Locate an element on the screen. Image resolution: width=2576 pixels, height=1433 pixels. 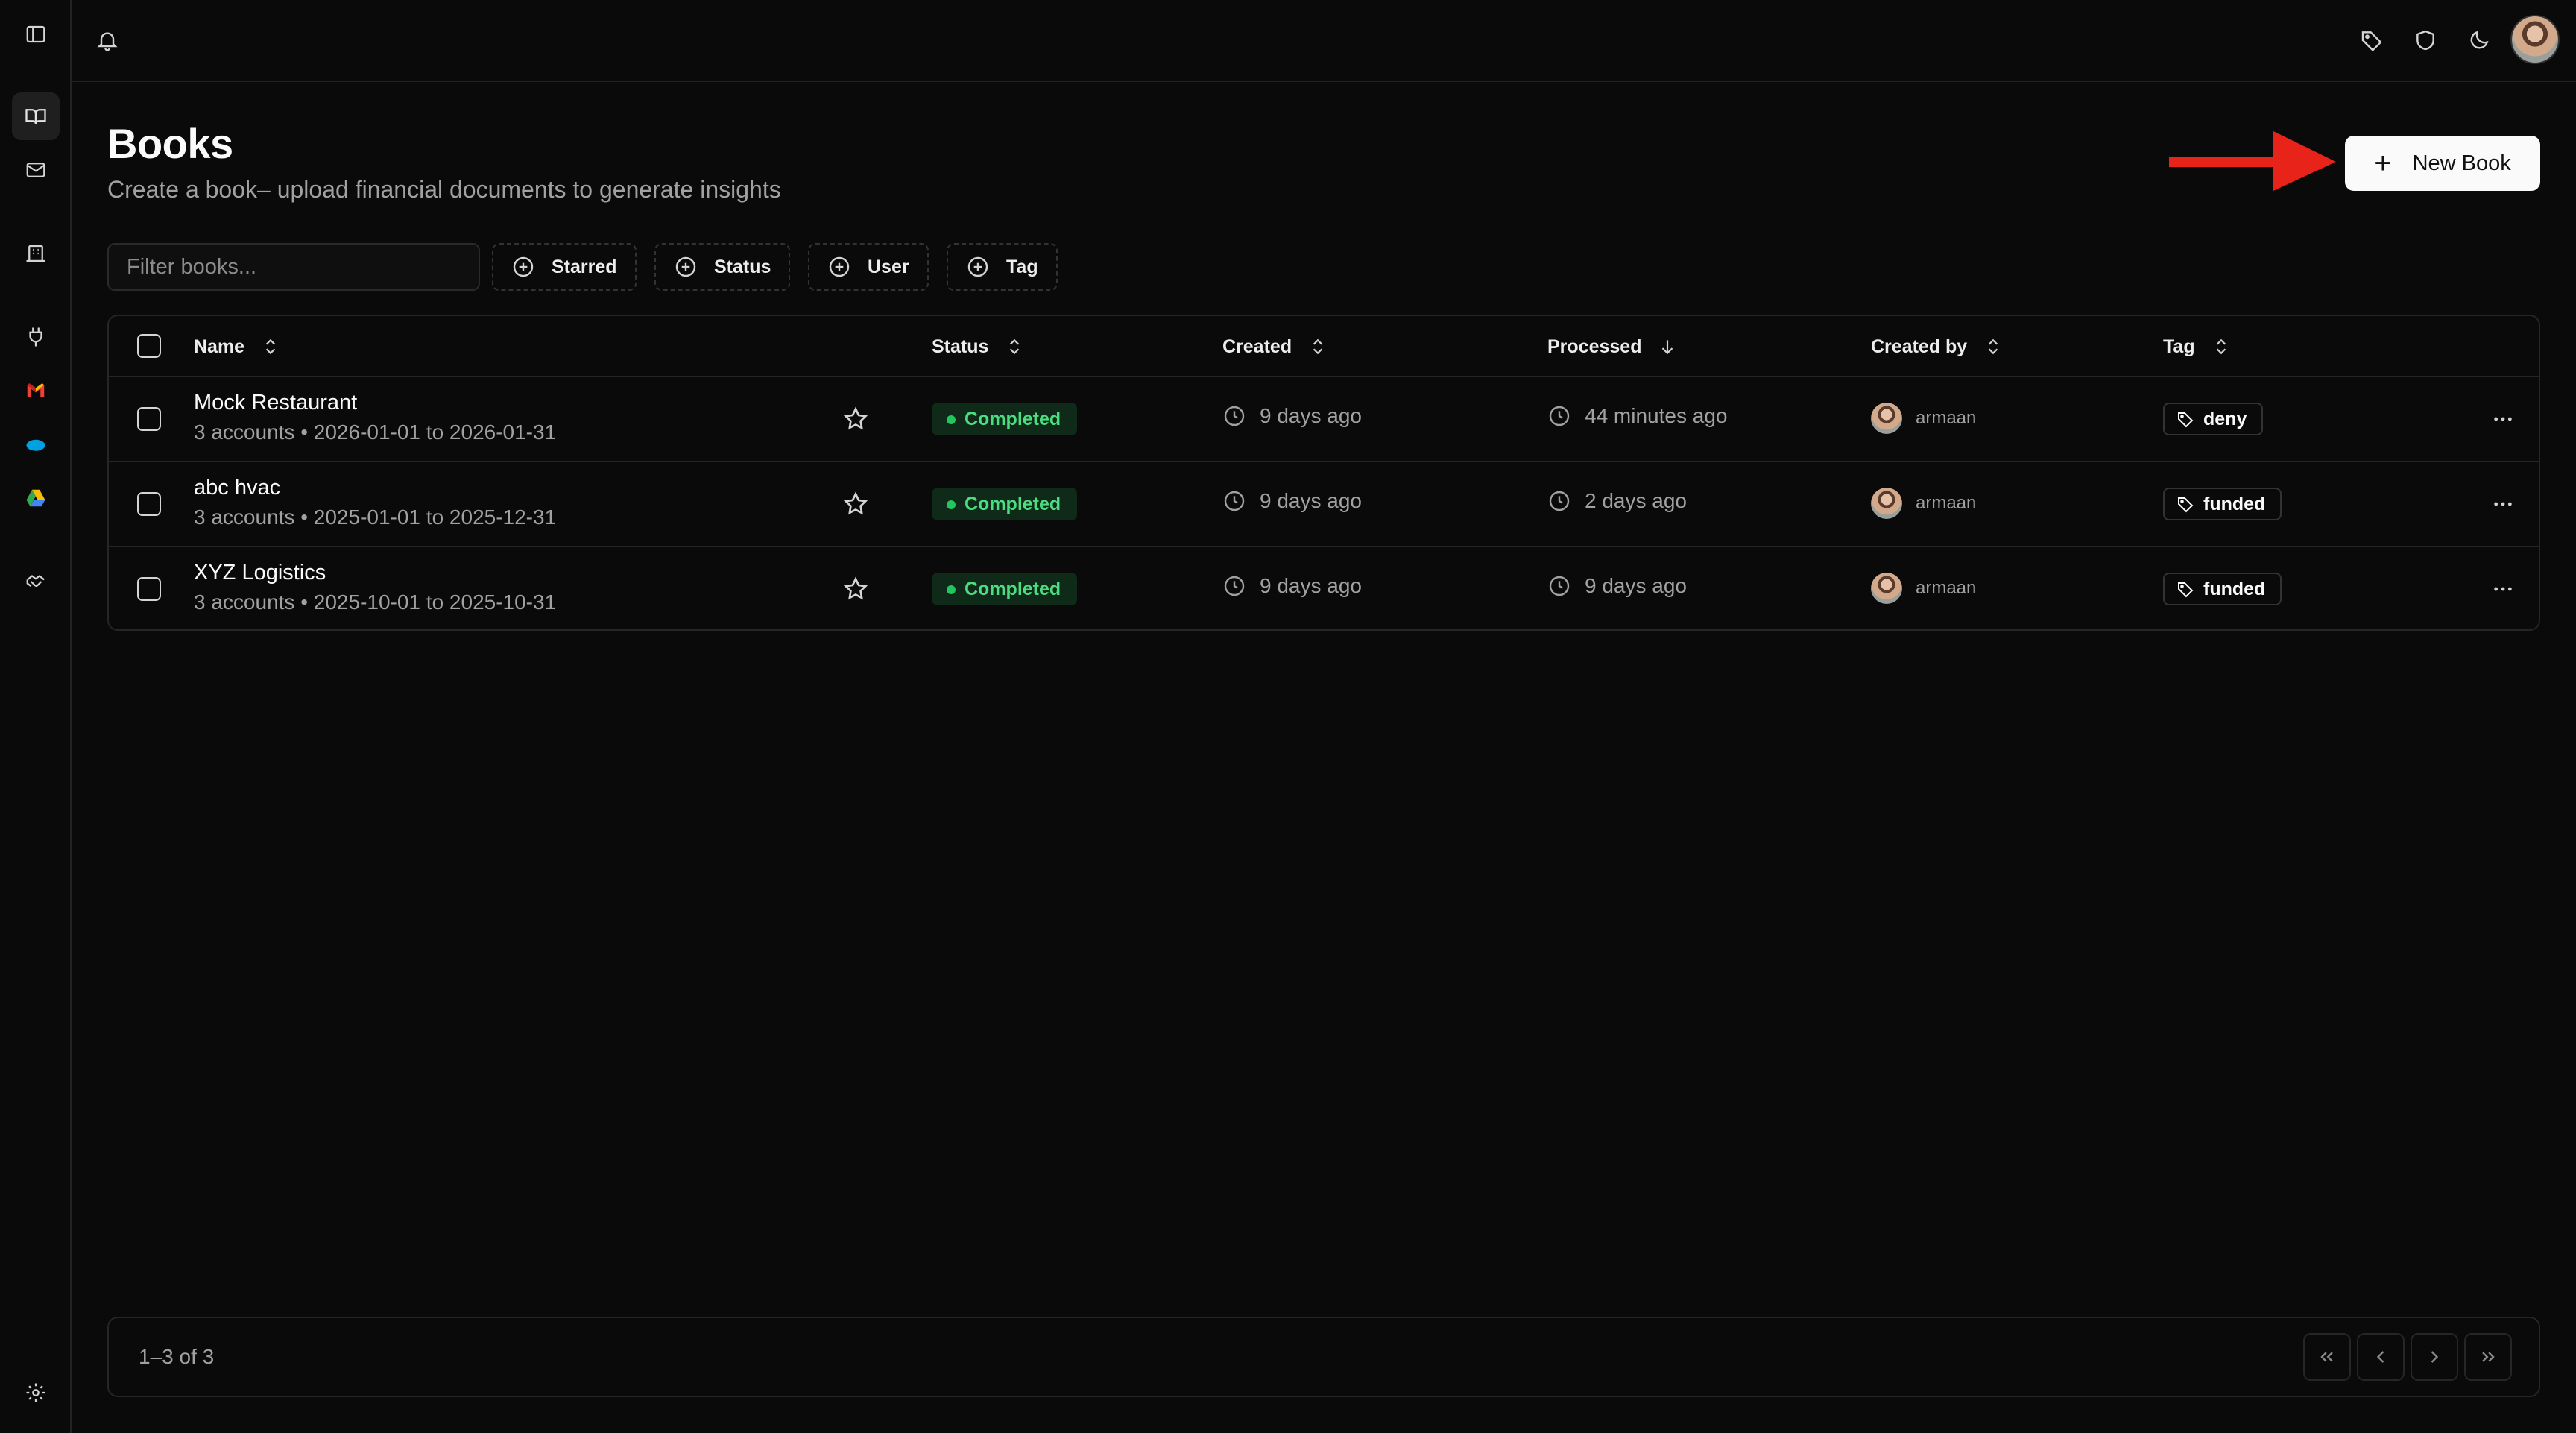
sidebar-toggle-icon is located at coordinates (36, 34).